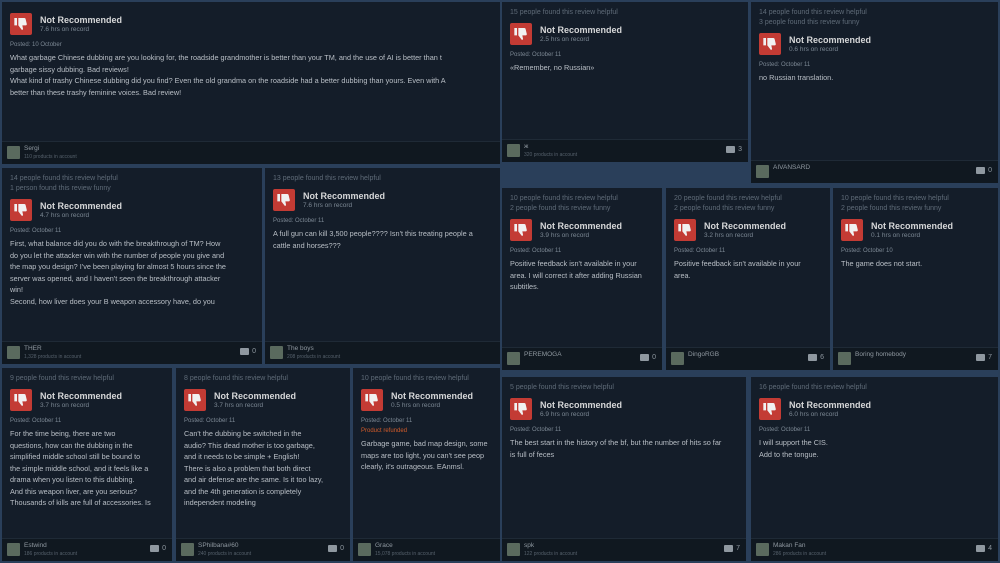 This screenshot has height=563, width=1000. What do you see at coordinates (796, 77) in the screenshot?
I see `review-text: no Russian translation.` at bounding box center [796, 77].